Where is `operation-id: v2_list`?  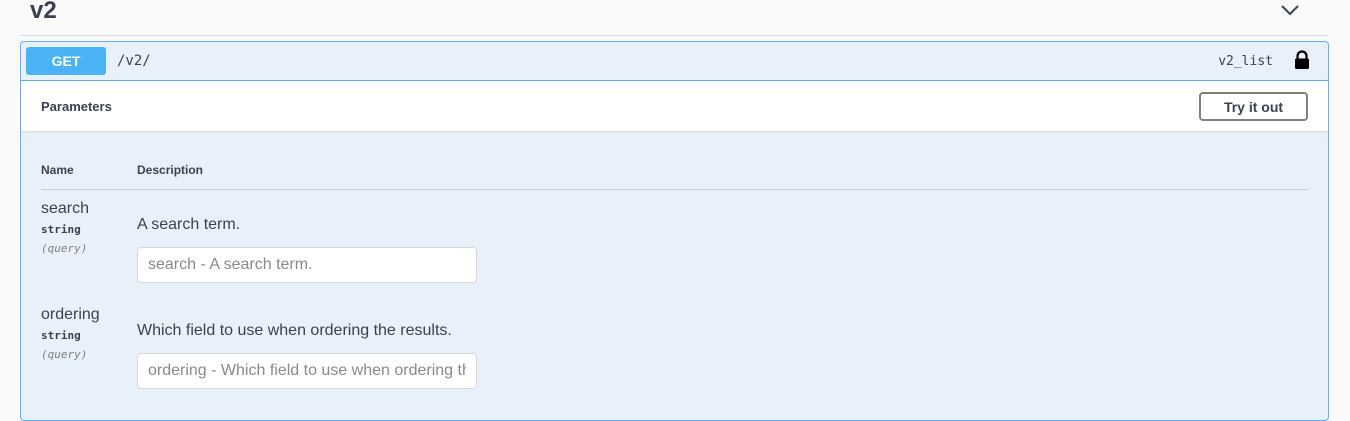
operation-id: v2_list is located at coordinates (1245, 61).